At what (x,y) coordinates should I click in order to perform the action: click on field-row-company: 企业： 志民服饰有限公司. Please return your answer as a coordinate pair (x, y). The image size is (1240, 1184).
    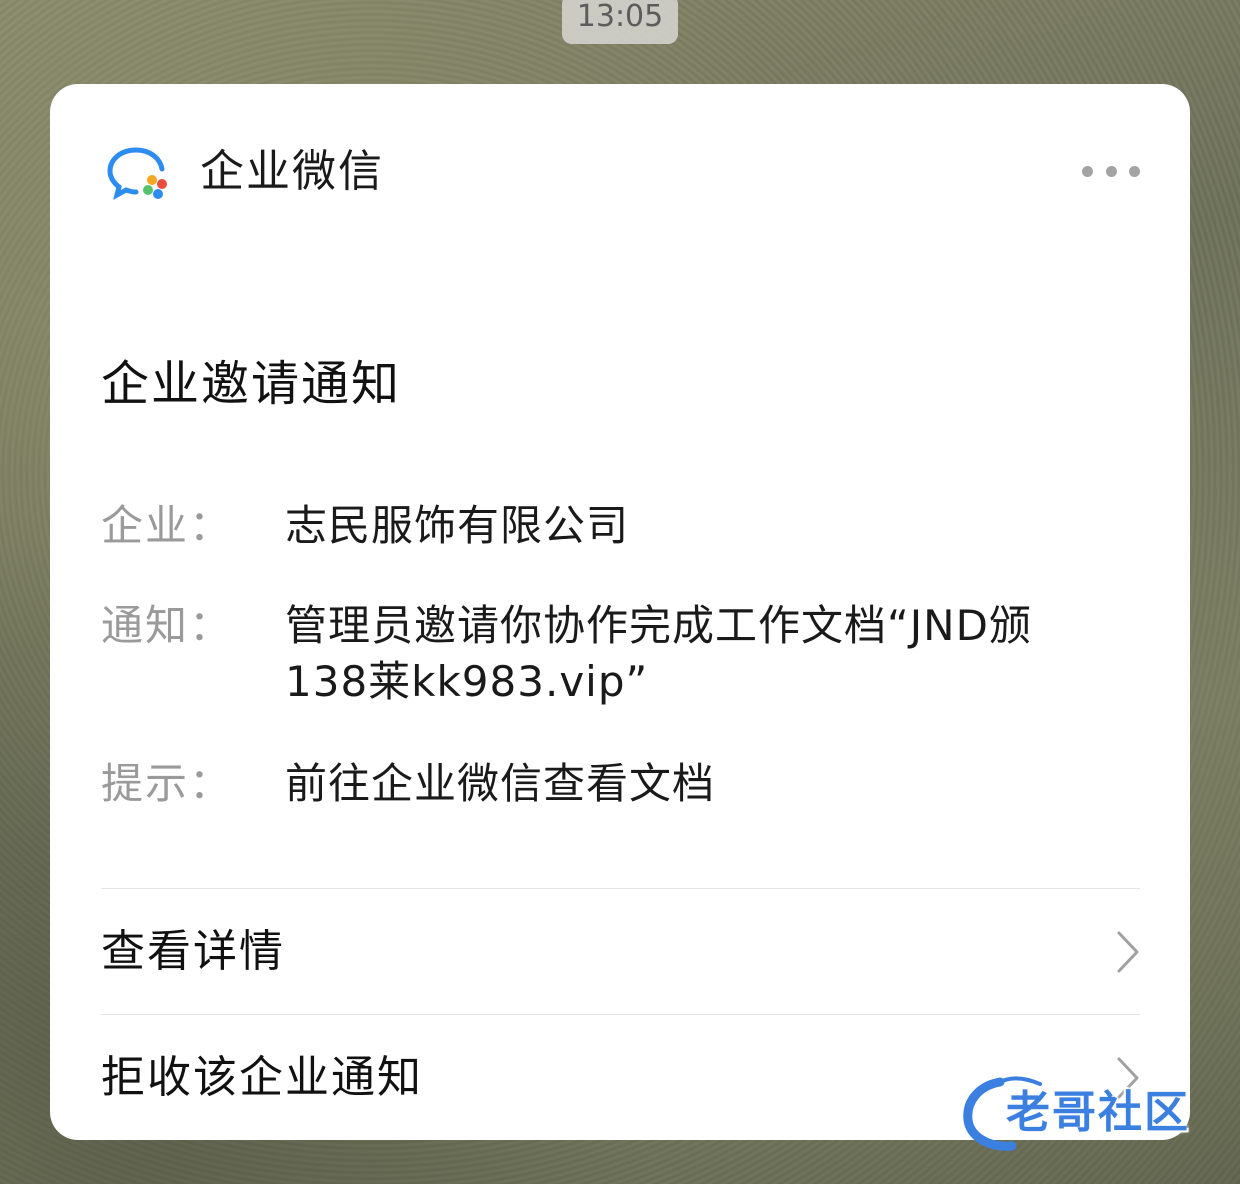
    Looking at the image, I should click on (601, 526).